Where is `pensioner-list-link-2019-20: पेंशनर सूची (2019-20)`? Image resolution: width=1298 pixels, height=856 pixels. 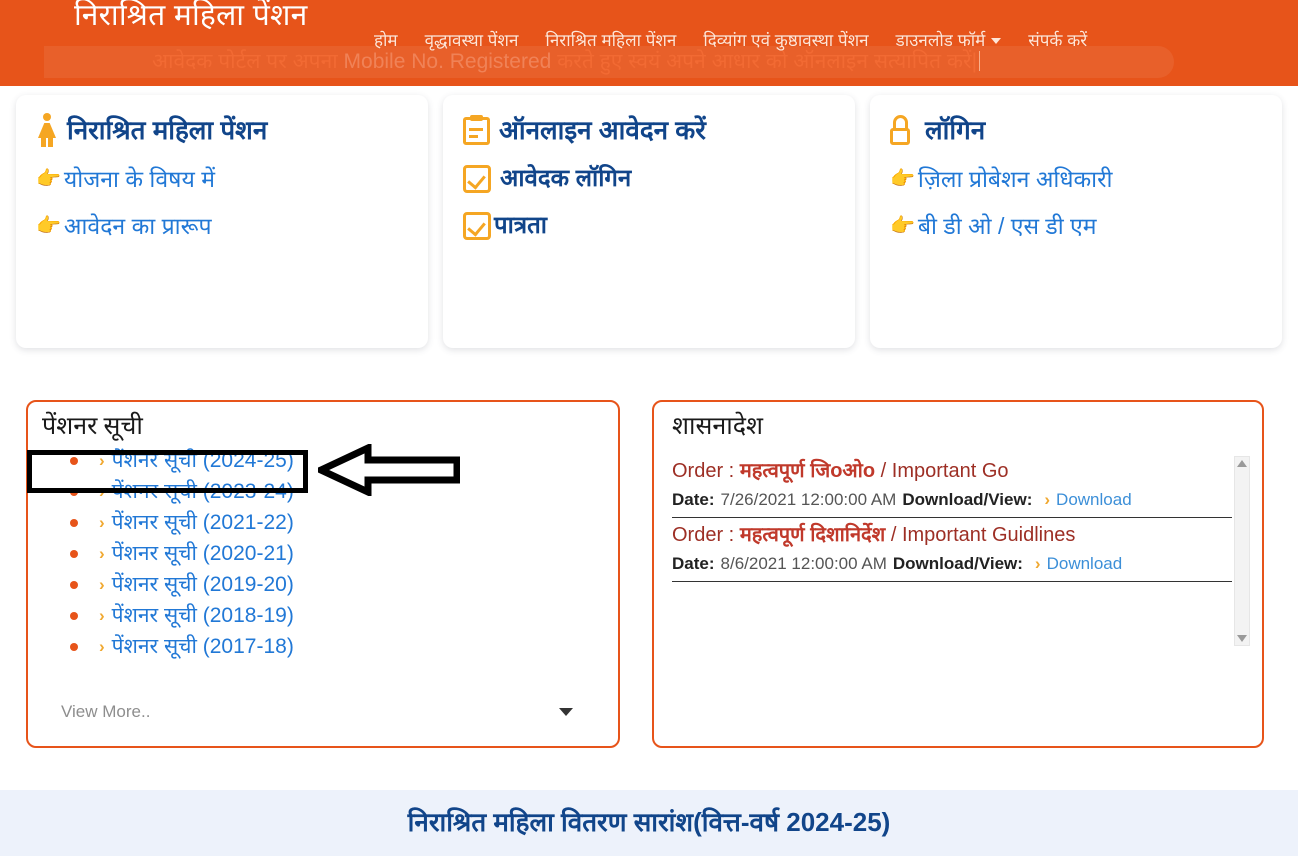 pensioner-list-link-2019-20: पेंशनर सूची (2019-20) is located at coordinates (203, 585).